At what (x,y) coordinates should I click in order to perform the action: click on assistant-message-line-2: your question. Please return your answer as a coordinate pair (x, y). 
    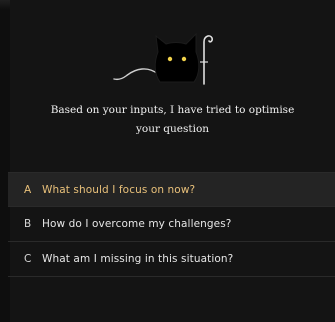
    Looking at the image, I should click on (172, 129).